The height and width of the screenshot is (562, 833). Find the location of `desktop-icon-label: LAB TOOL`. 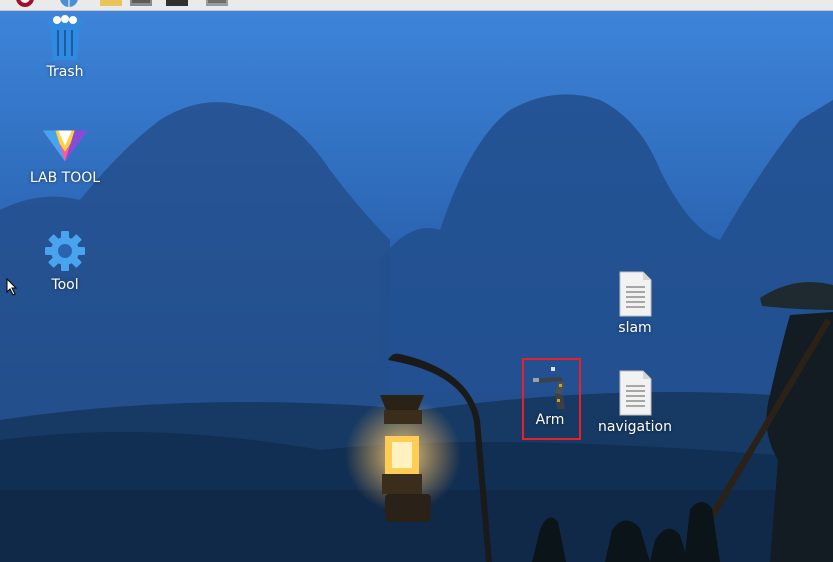

desktop-icon-label: LAB TOOL is located at coordinates (65, 178).